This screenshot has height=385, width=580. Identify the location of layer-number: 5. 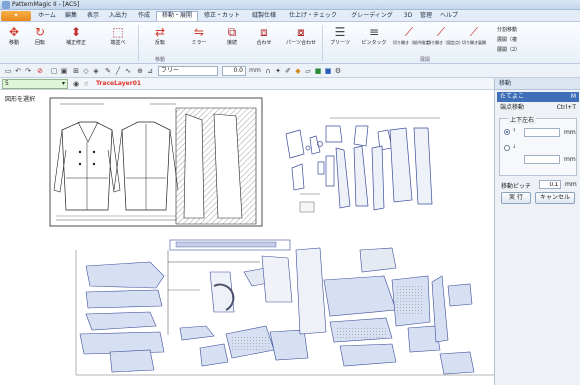
(7, 83).